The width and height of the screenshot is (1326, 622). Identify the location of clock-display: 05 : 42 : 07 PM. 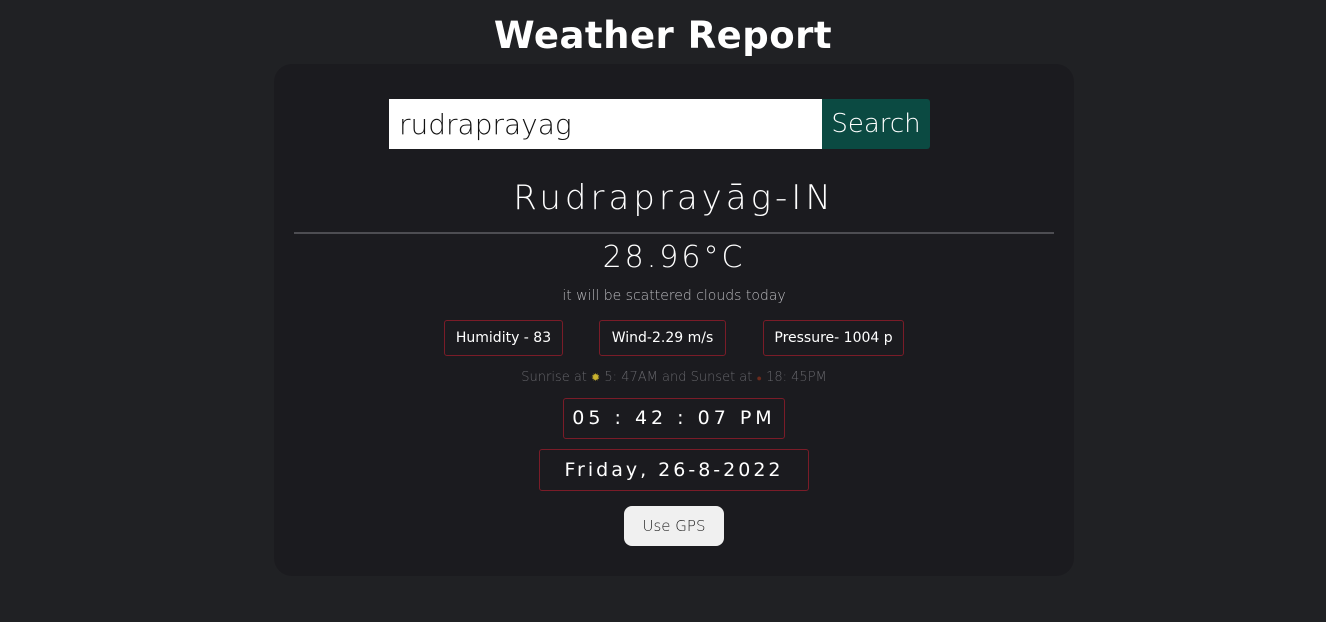
(674, 418).